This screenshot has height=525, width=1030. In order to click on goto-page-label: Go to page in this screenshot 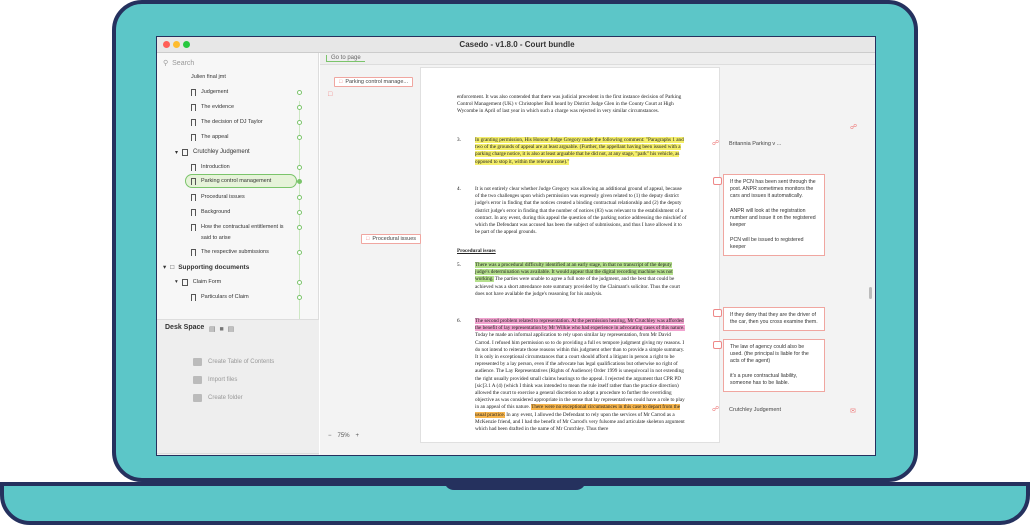, I will do `click(345, 58)`.